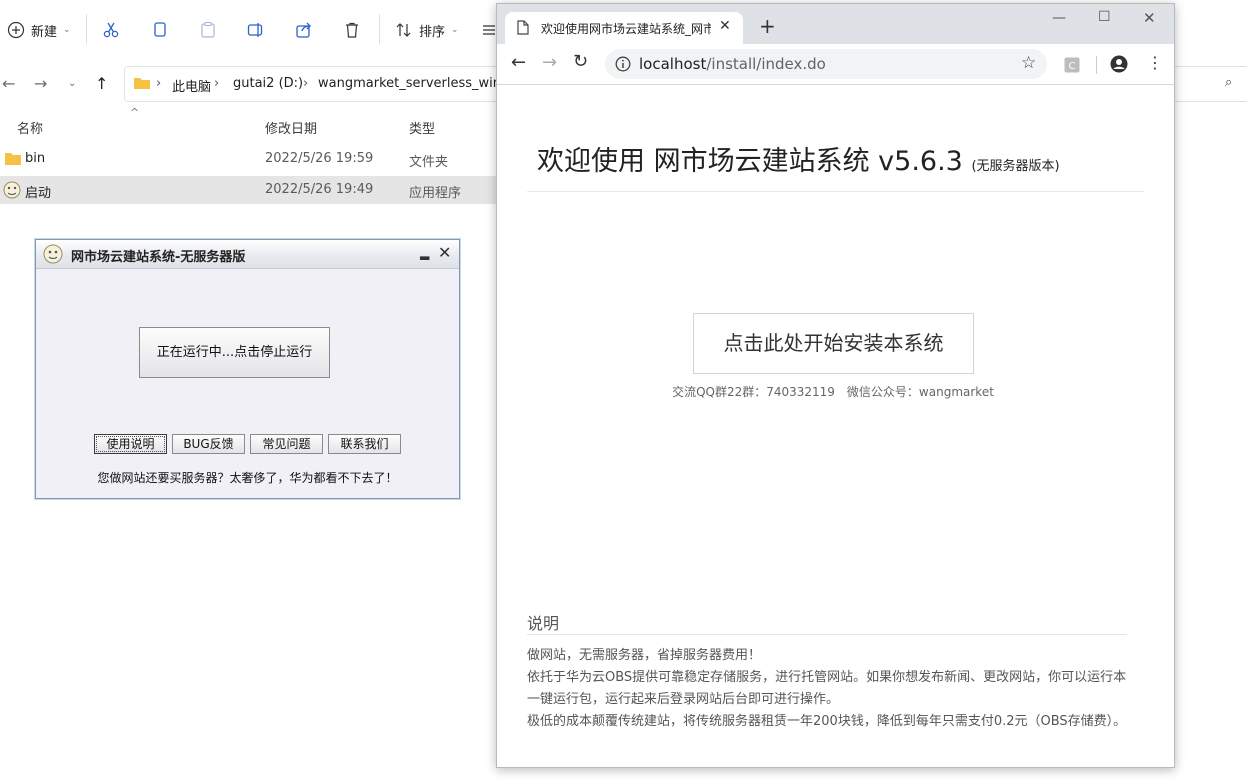  What do you see at coordinates (248, 190) in the screenshot?
I see `file-row: 启动 2022/5/26 19:49 应用程序` at bounding box center [248, 190].